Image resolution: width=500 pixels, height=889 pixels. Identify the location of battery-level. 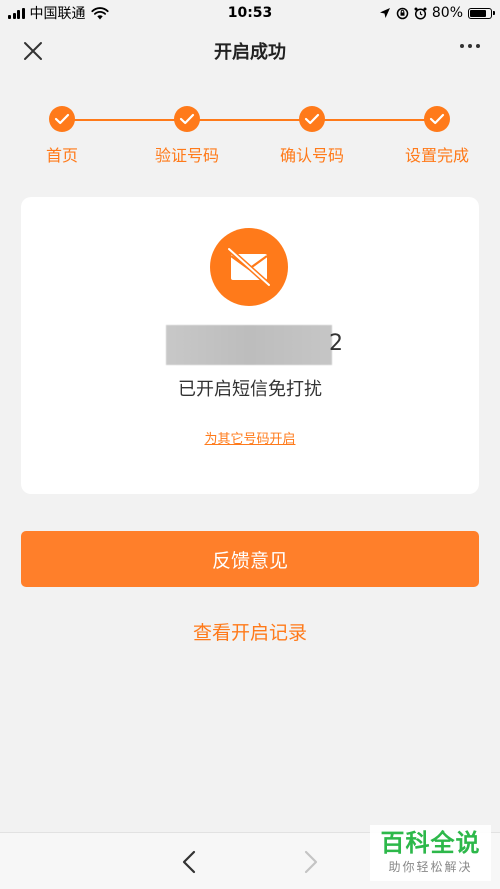
(478, 13).